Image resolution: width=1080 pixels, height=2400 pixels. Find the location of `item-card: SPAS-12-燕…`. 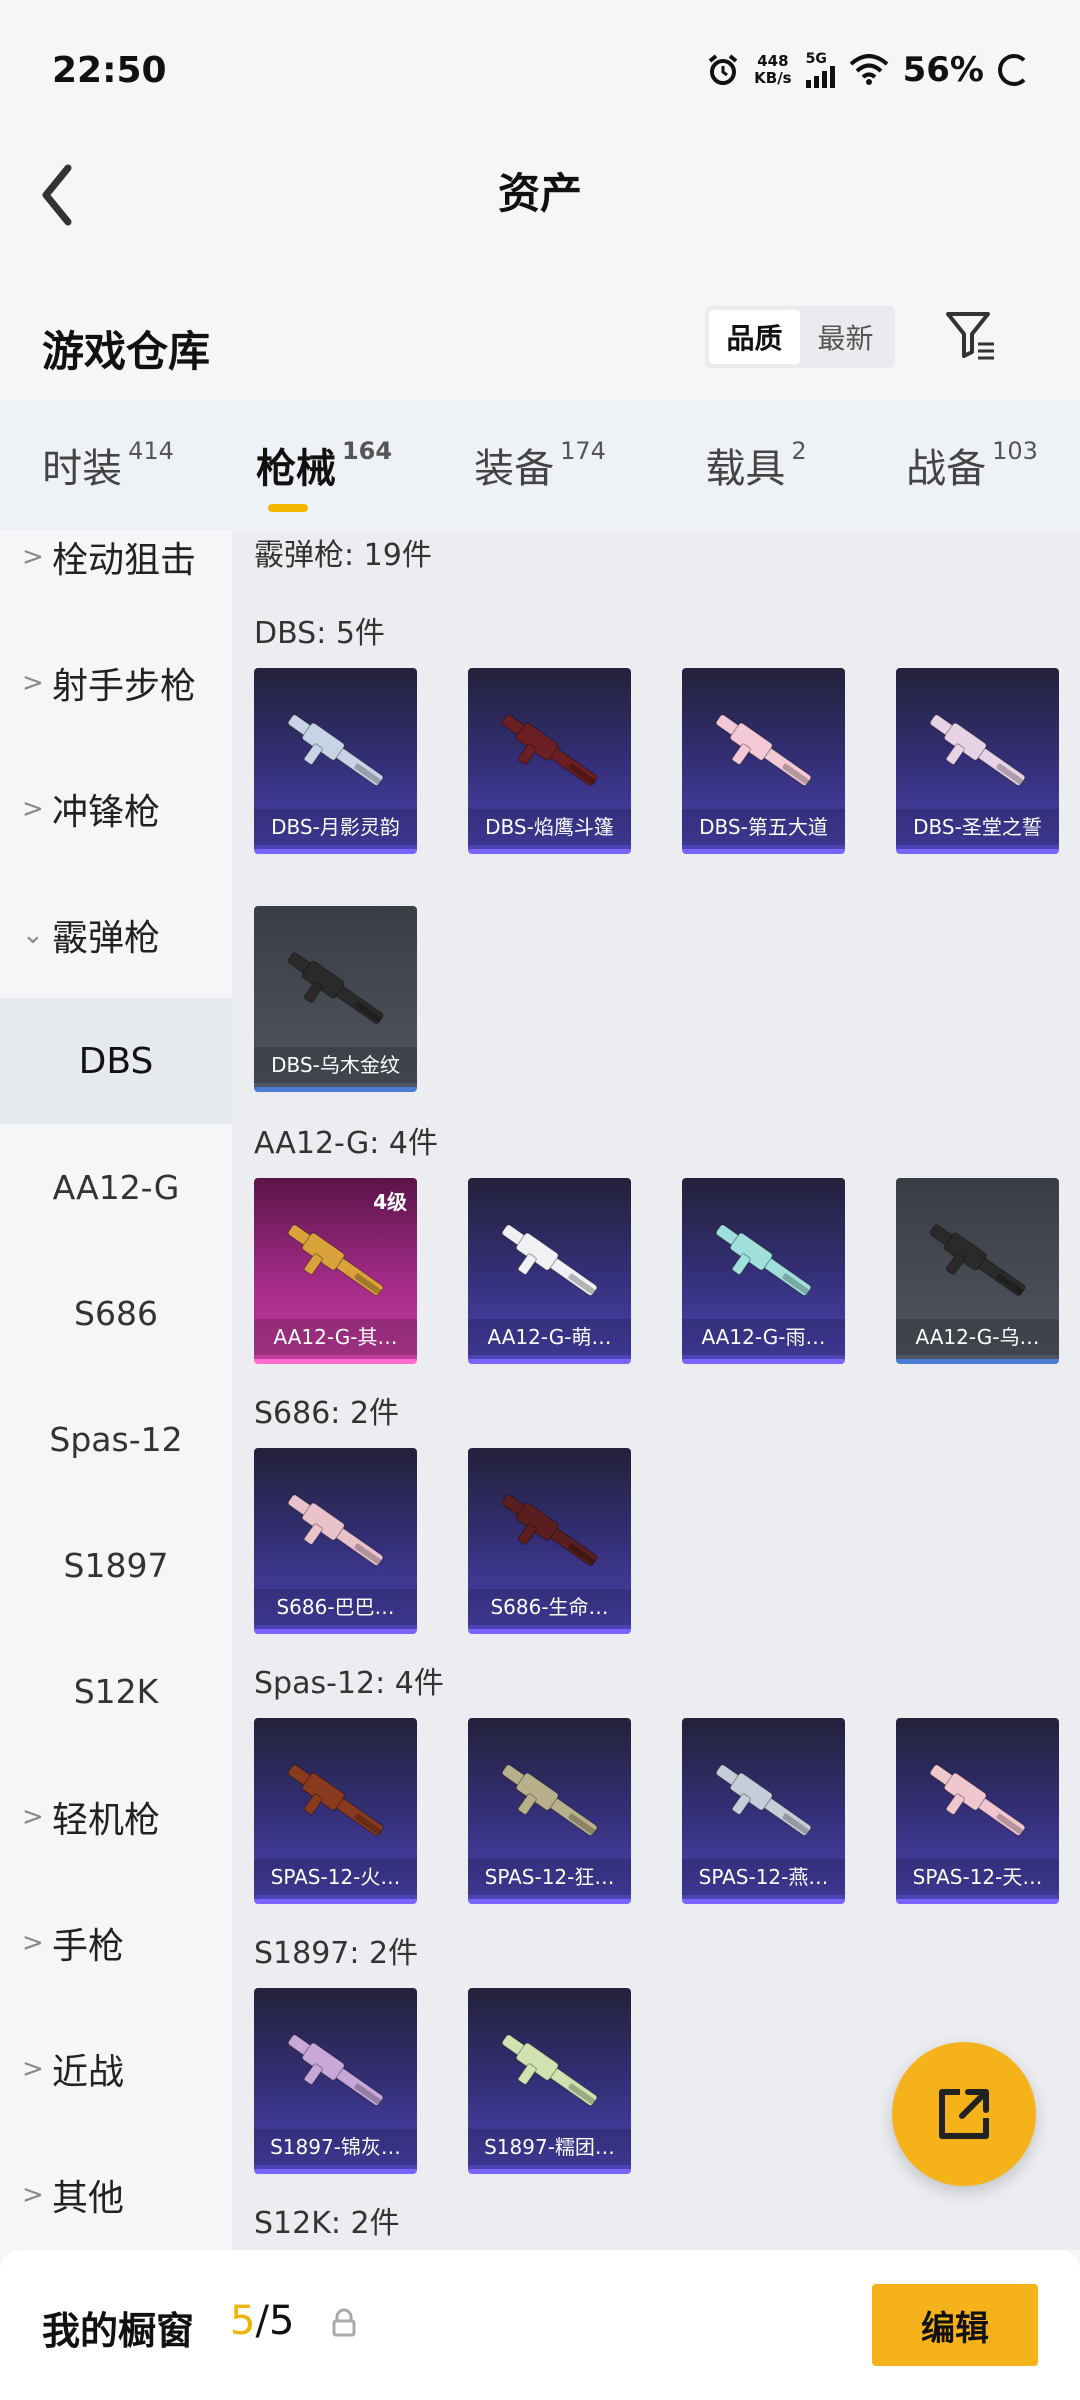

item-card: SPAS-12-燕… is located at coordinates (763, 1811).